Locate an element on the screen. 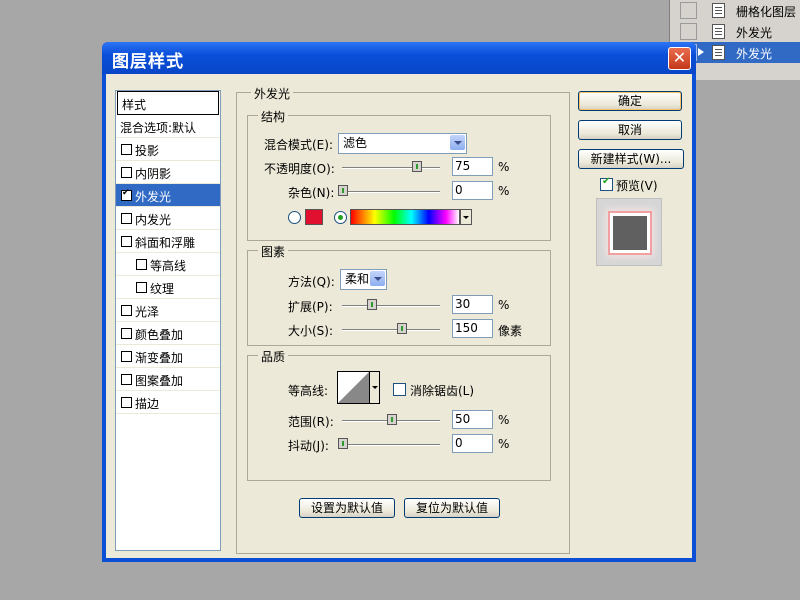 The height and width of the screenshot is (600, 800). jitter-slider-thumb is located at coordinates (343, 443).